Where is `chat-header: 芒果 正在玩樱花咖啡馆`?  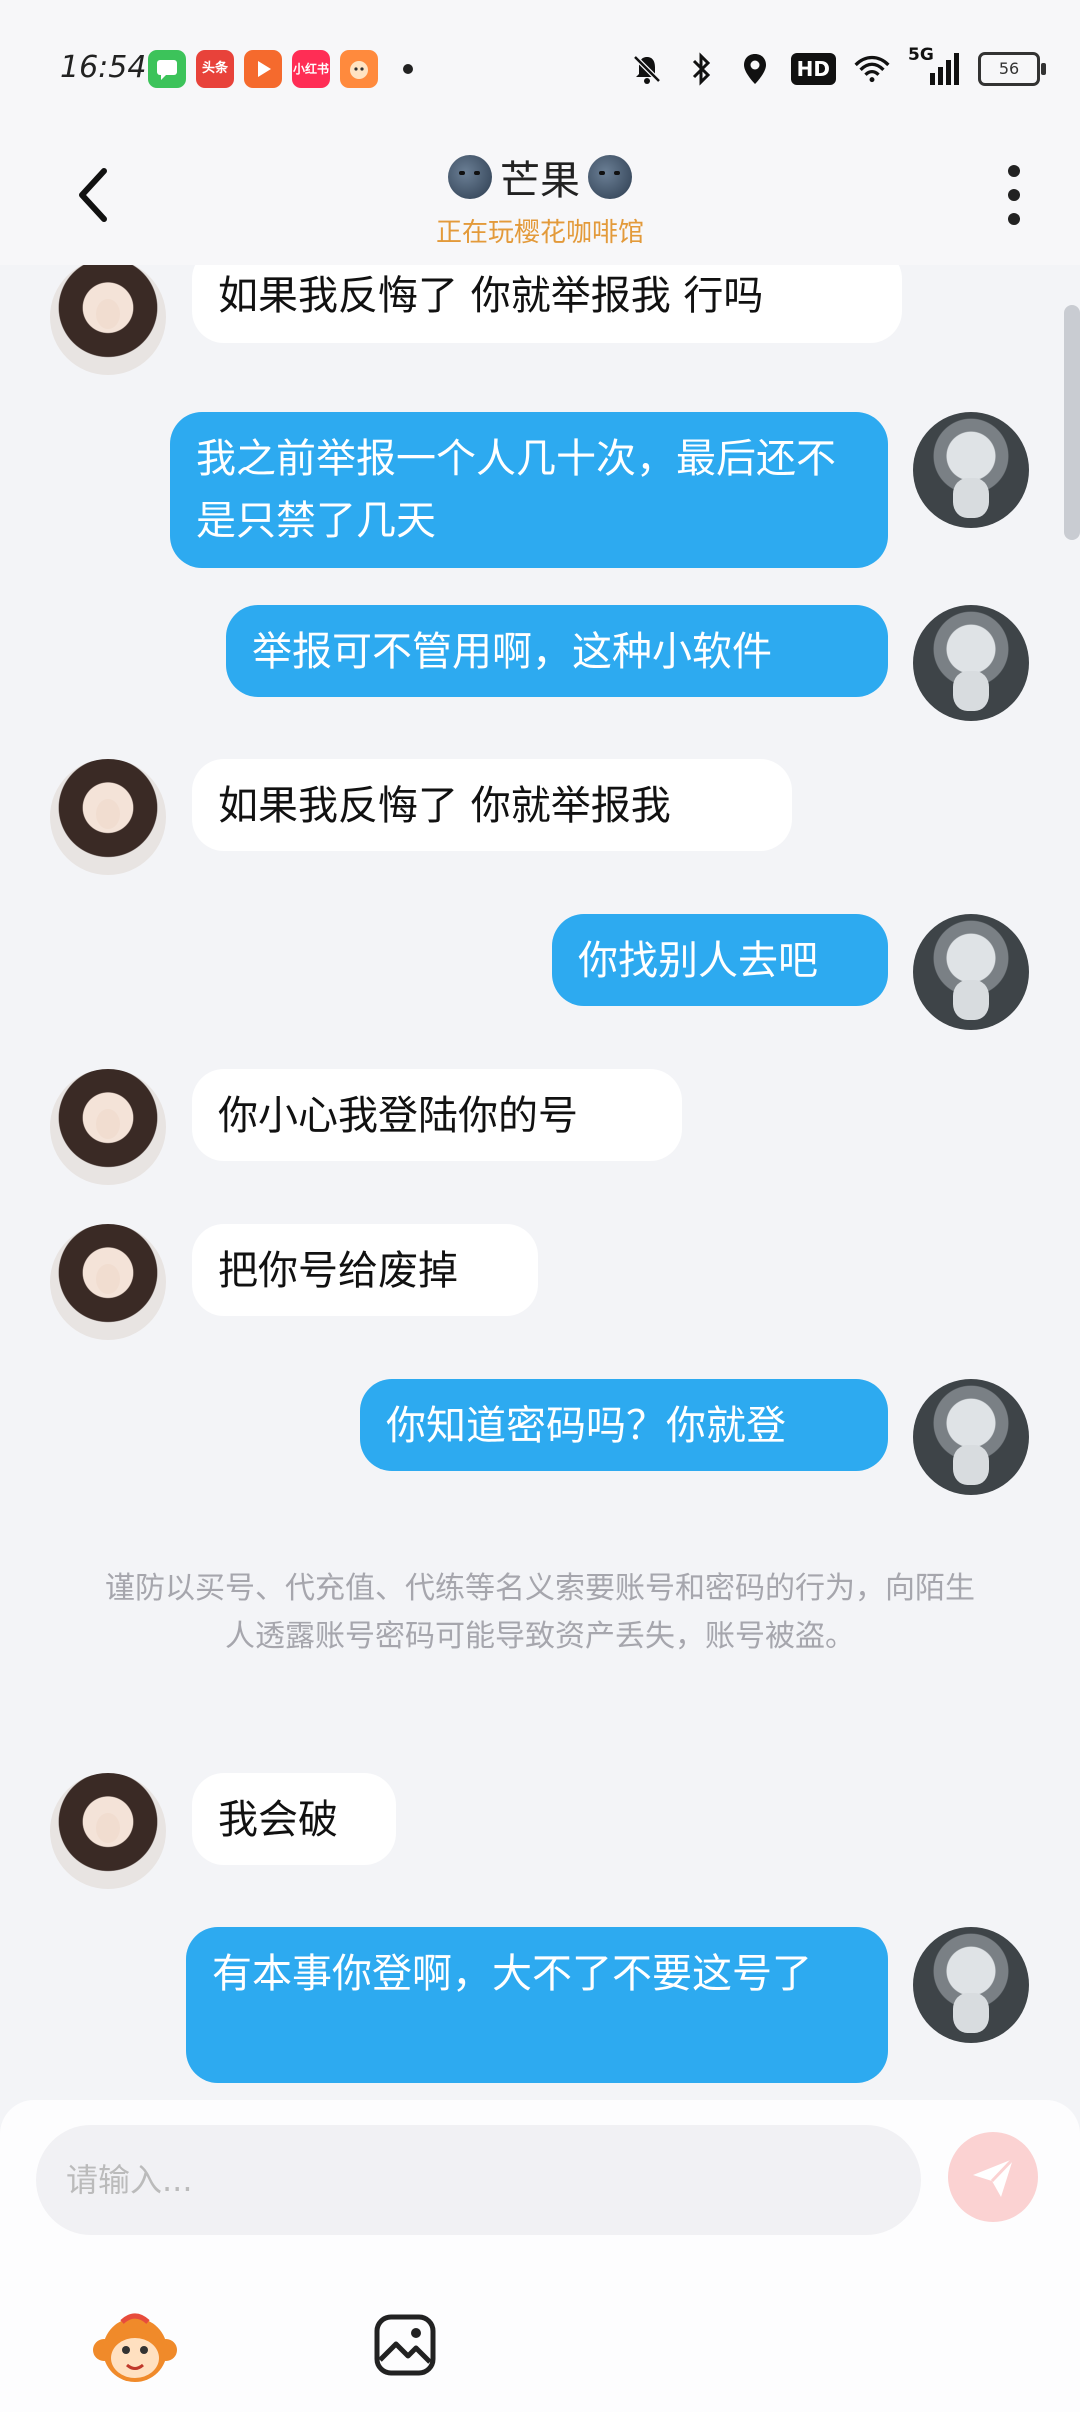
chat-header: 芒果 正在玩樱花咖啡馆 is located at coordinates (540, 197).